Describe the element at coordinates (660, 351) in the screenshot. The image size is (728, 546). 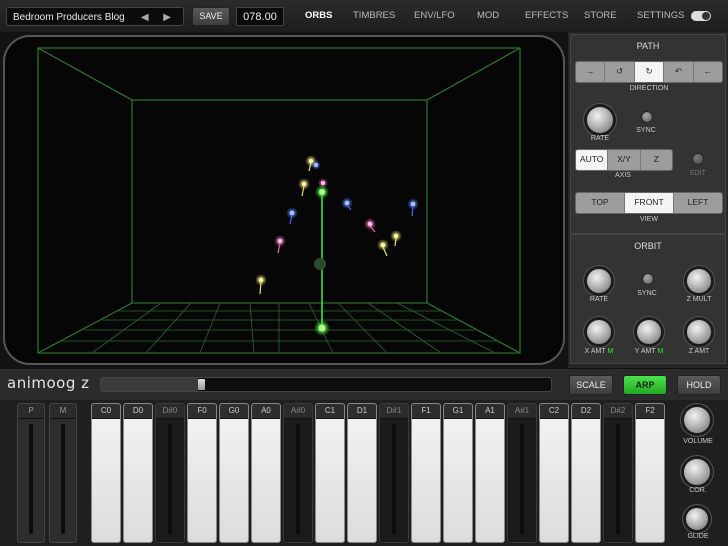
I see `y-amt-mod-marker: M` at that location.